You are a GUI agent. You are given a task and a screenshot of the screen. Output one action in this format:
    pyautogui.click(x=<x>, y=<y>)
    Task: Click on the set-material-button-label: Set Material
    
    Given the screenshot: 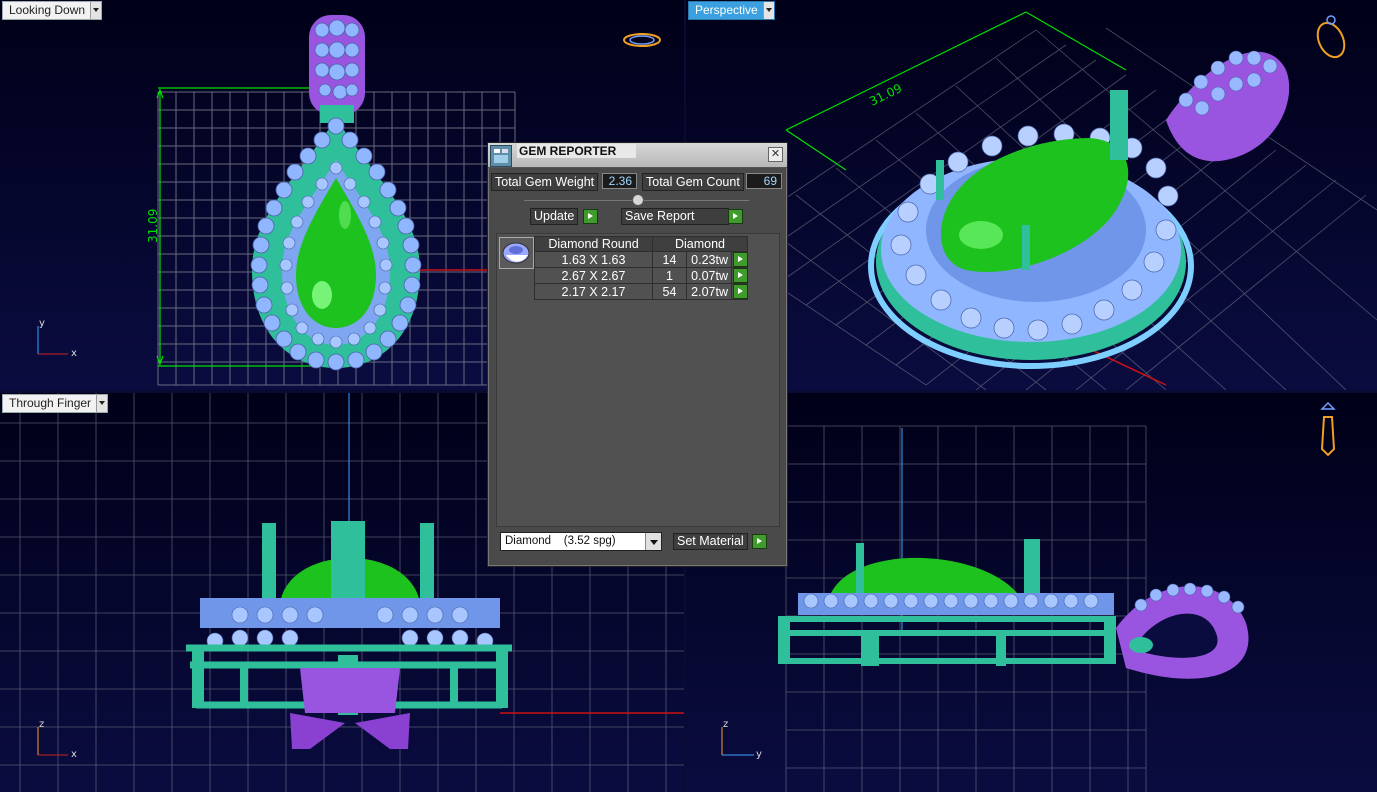 What is the action you would take?
    pyautogui.click(x=710, y=541)
    